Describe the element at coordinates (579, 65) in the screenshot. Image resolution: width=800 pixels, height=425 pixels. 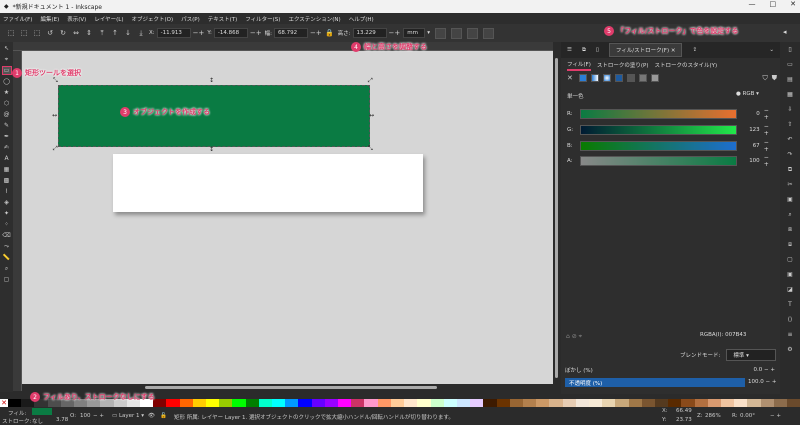
I see `tab-fill: フィル(F)` at that location.